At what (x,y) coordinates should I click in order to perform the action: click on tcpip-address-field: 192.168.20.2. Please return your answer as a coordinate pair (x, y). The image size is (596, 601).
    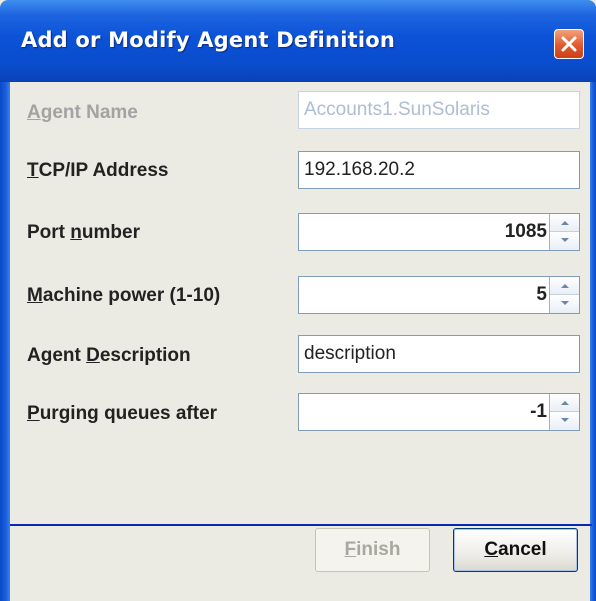
    Looking at the image, I should click on (439, 170).